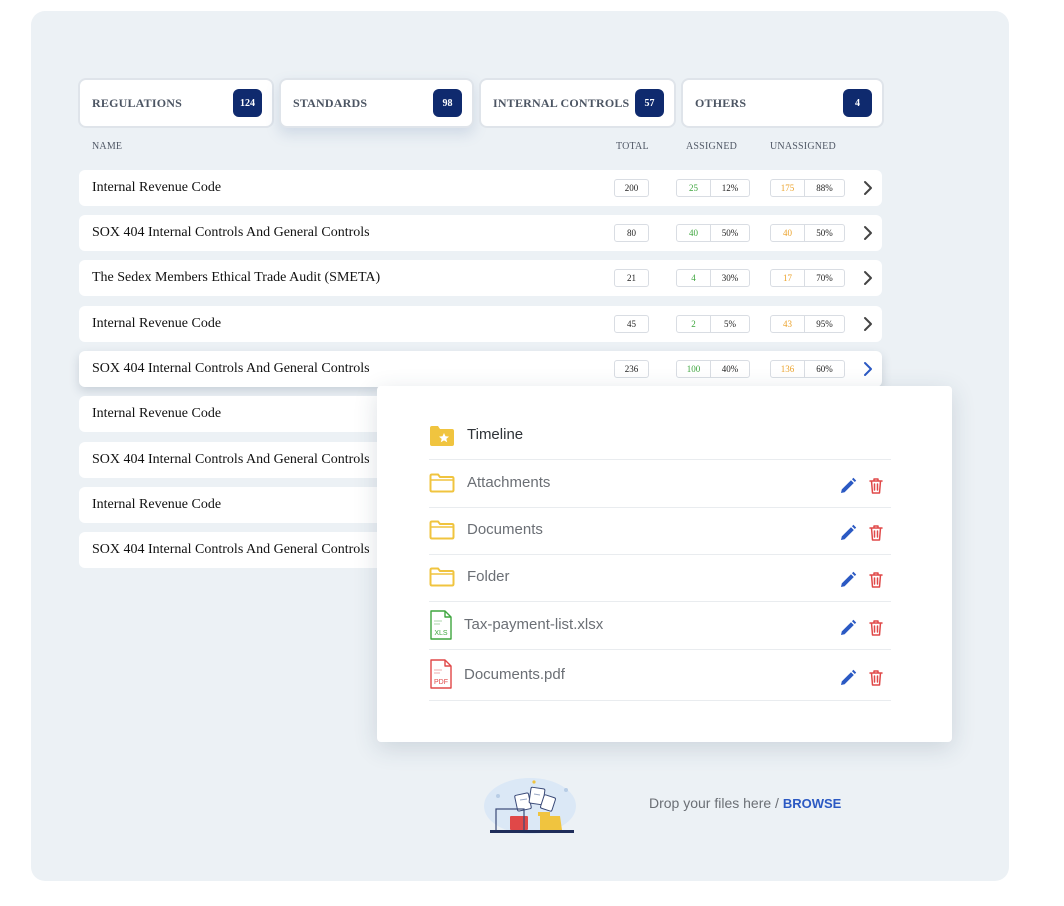 The image size is (1064, 906). Describe the element at coordinates (713, 369) in the screenshot. I see `assigned-count: 100 40%` at that location.